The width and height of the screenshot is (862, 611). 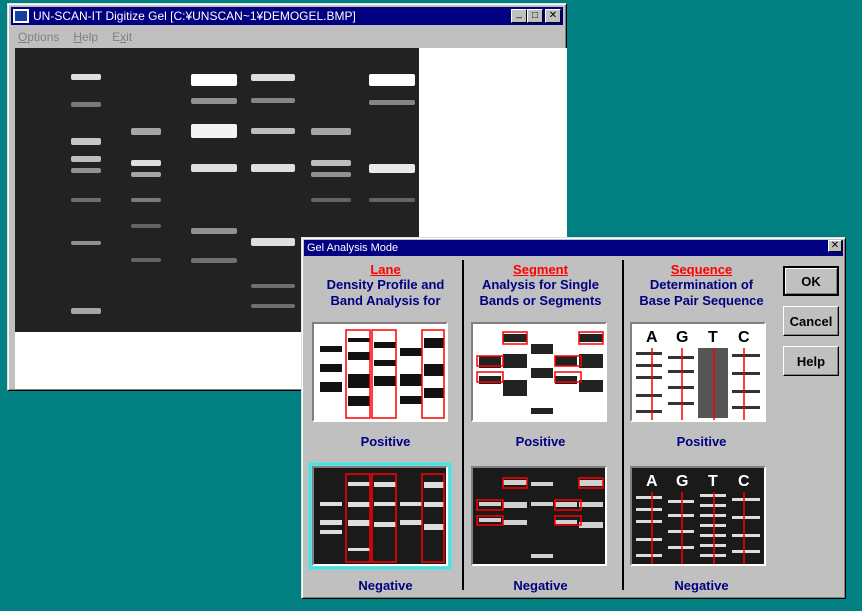 What do you see at coordinates (701, 300) in the screenshot?
I see `sequence-desc-line2: Base Pair Sequence` at bounding box center [701, 300].